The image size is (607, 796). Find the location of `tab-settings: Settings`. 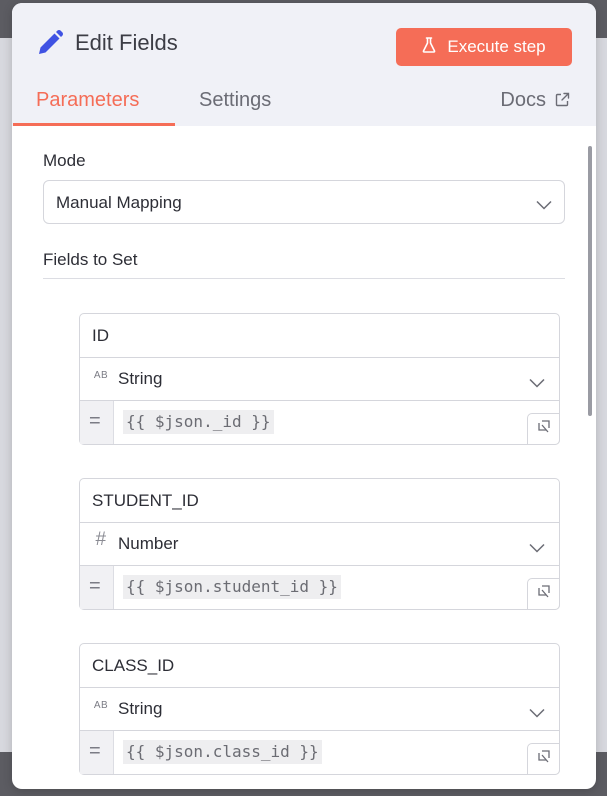

tab-settings: Settings is located at coordinates (235, 107).